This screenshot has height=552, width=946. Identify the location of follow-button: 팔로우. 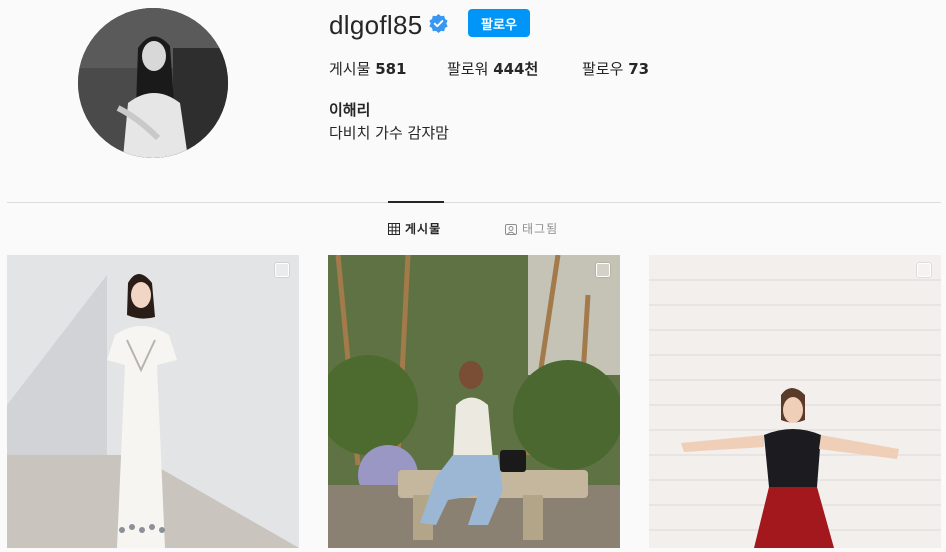
(499, 23).